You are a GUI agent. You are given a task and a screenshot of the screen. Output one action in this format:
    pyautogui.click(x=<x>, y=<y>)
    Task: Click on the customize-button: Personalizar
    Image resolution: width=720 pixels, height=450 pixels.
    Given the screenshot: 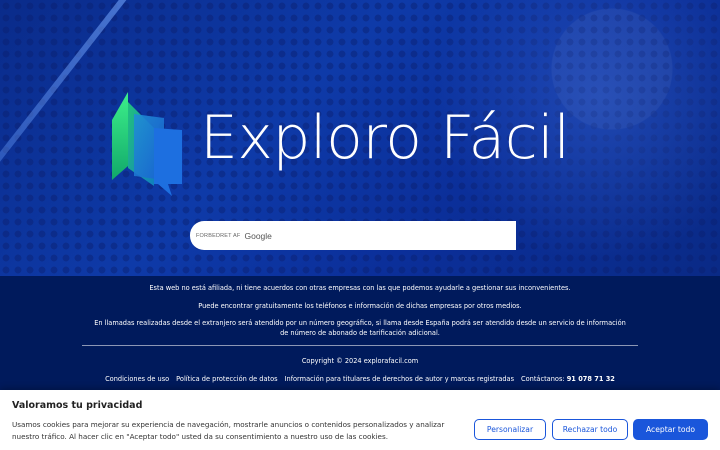 What is the action you would take?
    pyautogui.click(x=510, y=429)
    